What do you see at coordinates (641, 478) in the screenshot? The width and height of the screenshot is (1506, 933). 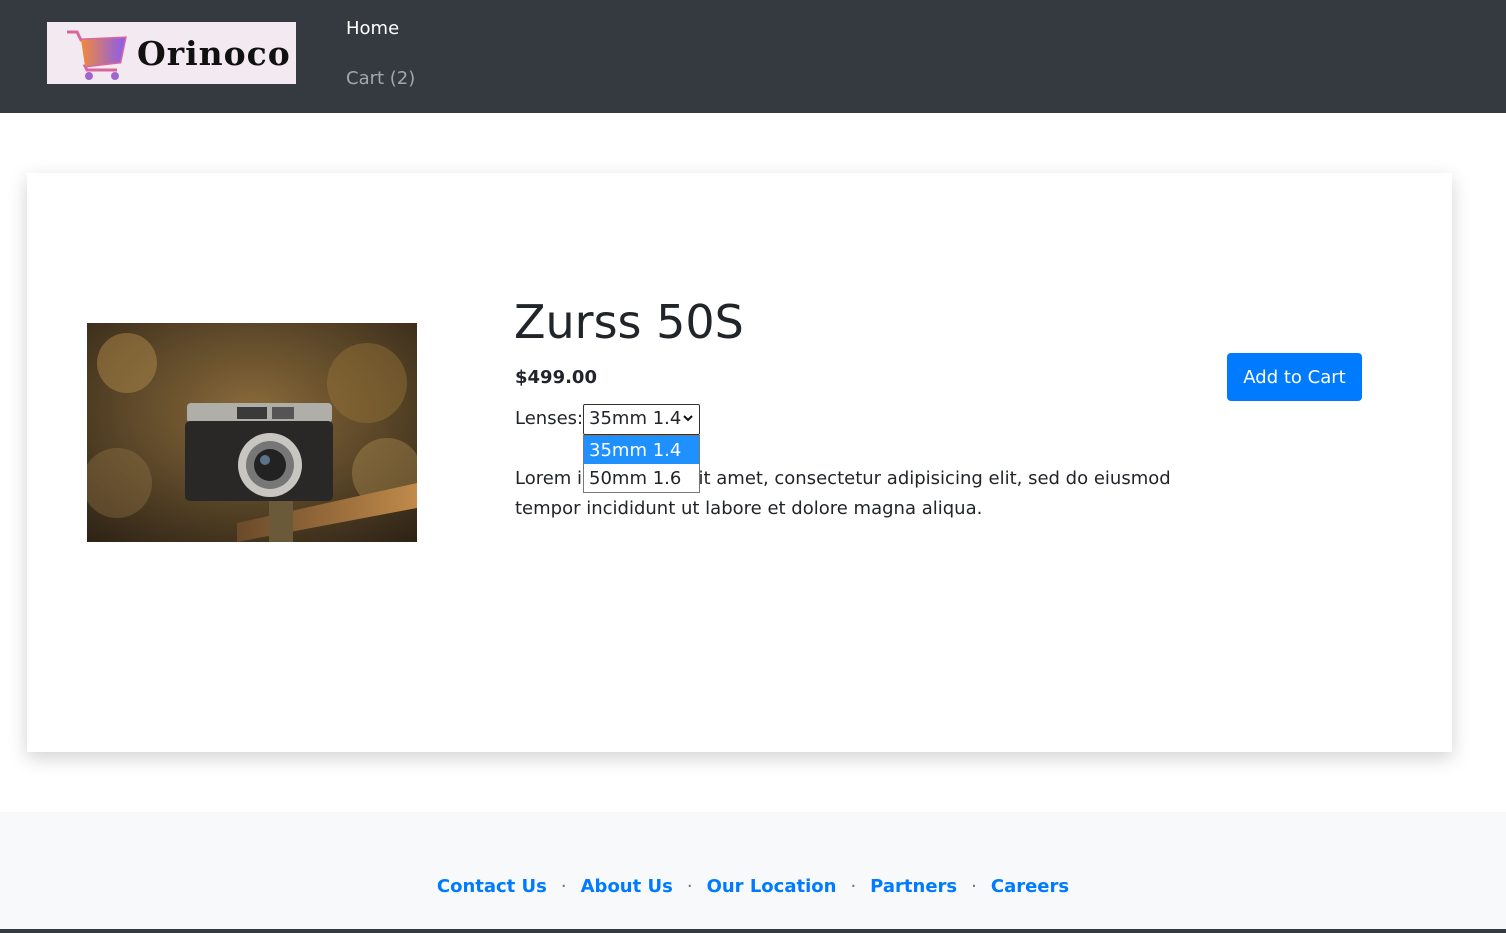 I see `lens-option-50mm: 50mm 1.6` at bounding box center [641, 478].